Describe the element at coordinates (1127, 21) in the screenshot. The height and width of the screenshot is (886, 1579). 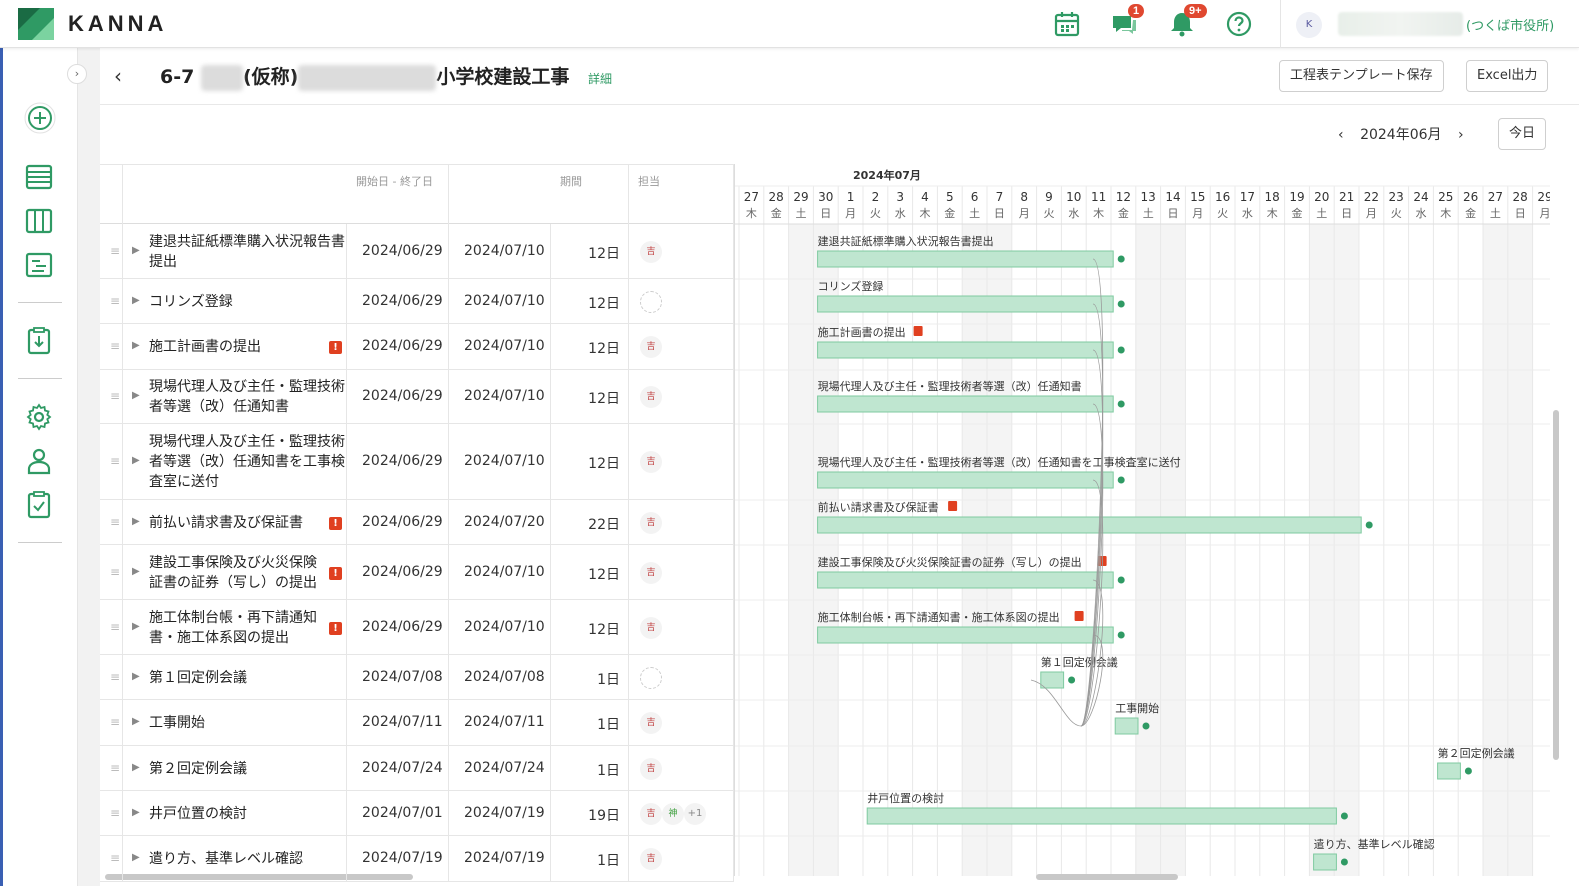
I see `chat-button: 1` at that location.